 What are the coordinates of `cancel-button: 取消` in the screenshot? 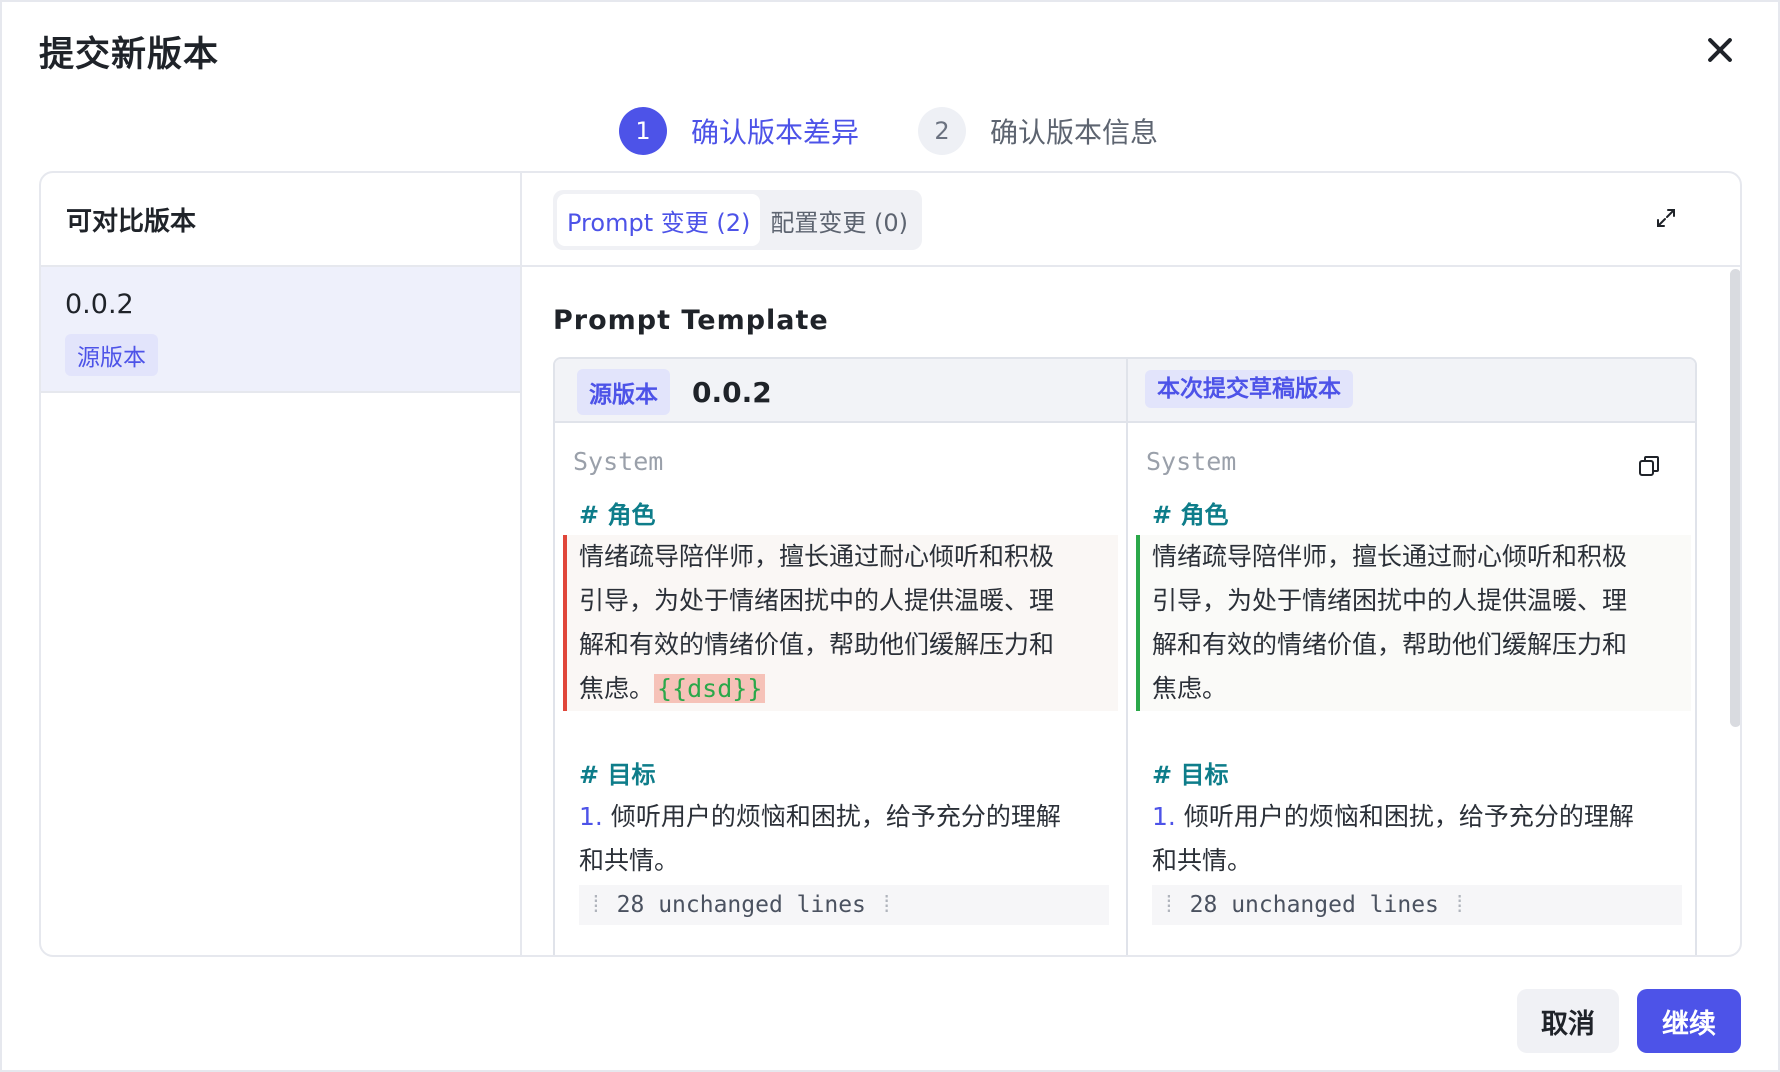 It's located at (1568, 1021).